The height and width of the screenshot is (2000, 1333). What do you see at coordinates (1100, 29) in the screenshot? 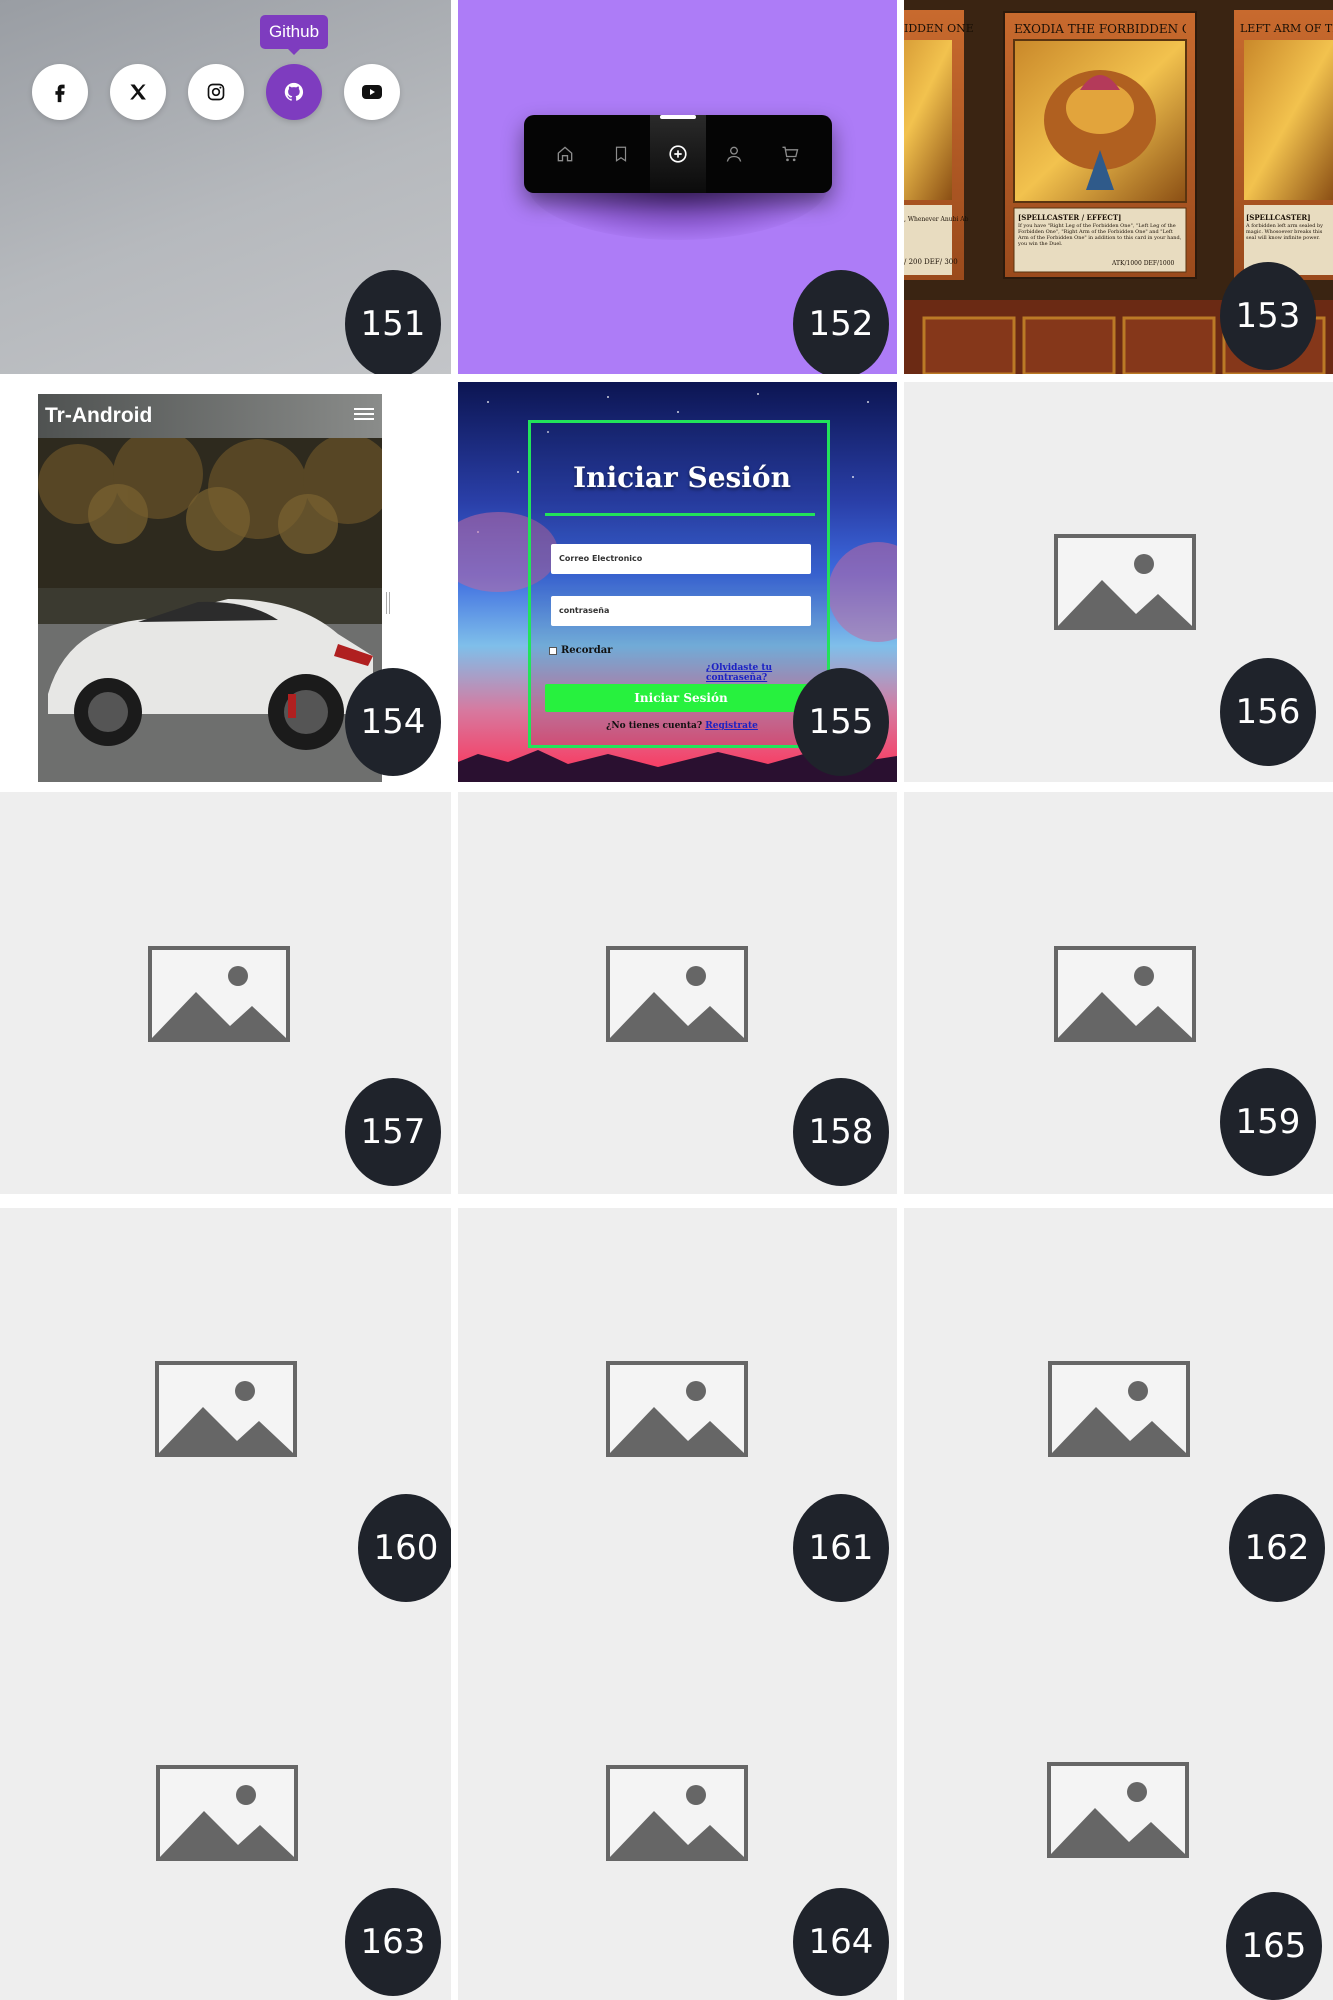
I see `card-center-title: EXODIA THE FORBIDDEN ONE` at bounding box center [1100, 29].